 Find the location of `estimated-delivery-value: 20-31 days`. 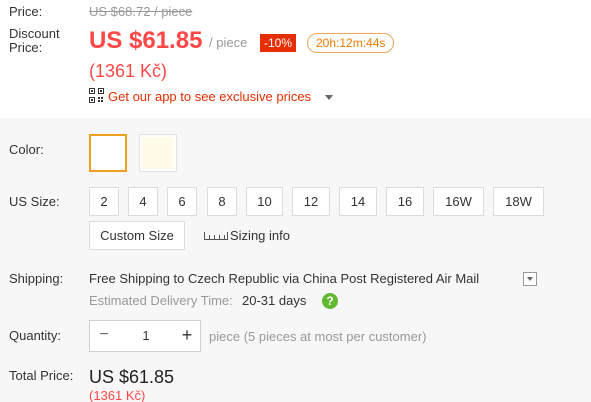

estimated-delivery-value: 20-31 days is located at coordinates (274, 300).